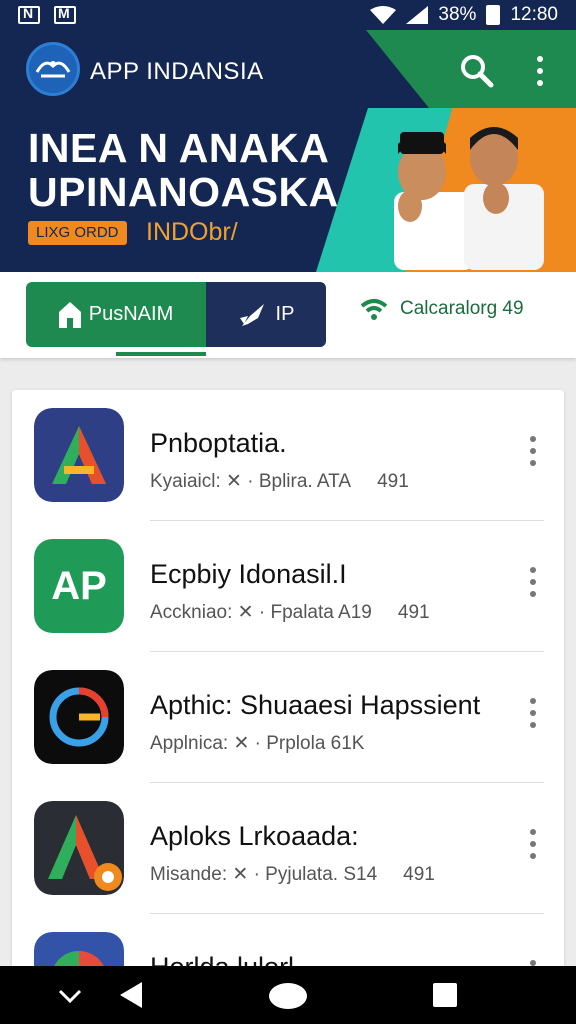 The image size is (576, 1024). Describe the element at coordinates (69, 314) in the screenshot. I see `house-icon` at that location.